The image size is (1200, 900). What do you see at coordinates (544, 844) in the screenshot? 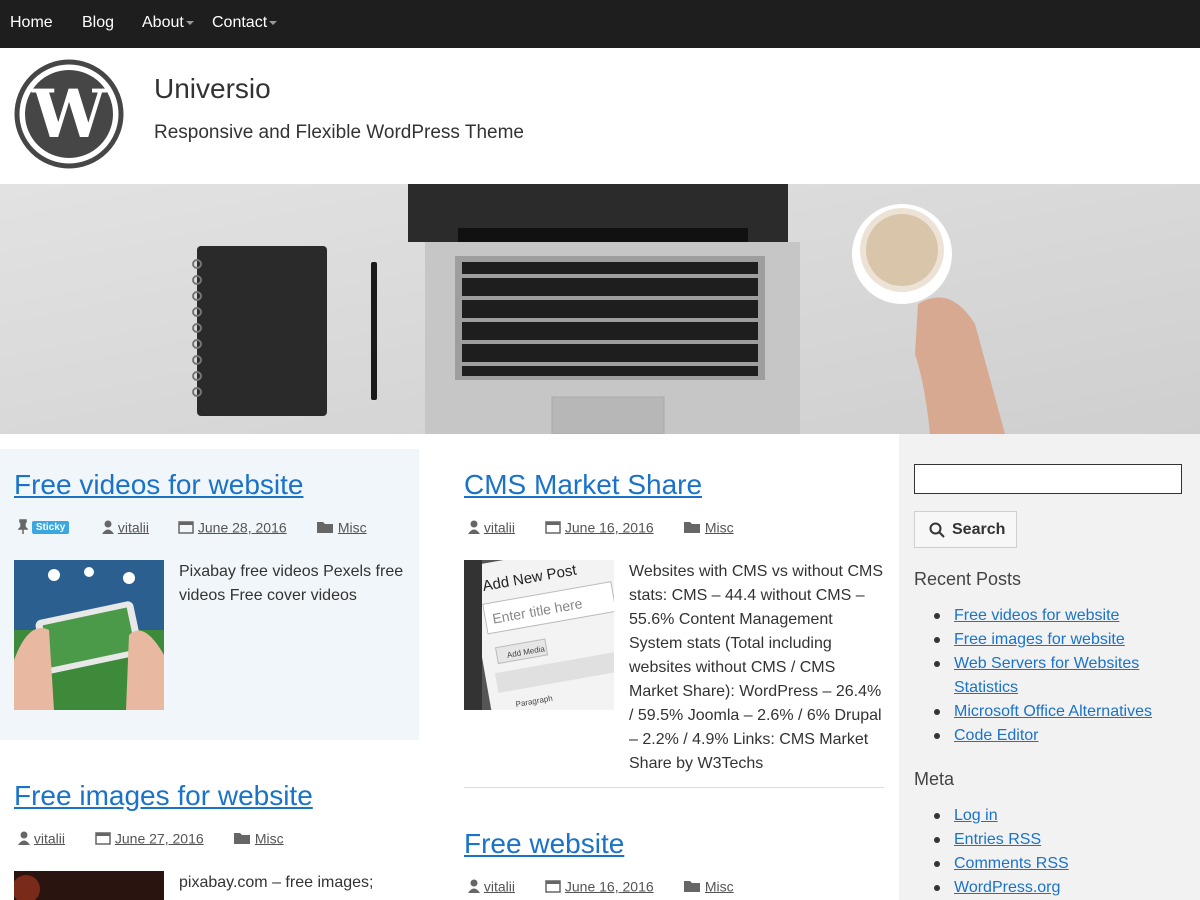
I see `post-title: Free website` at bounding box center [544, 844].